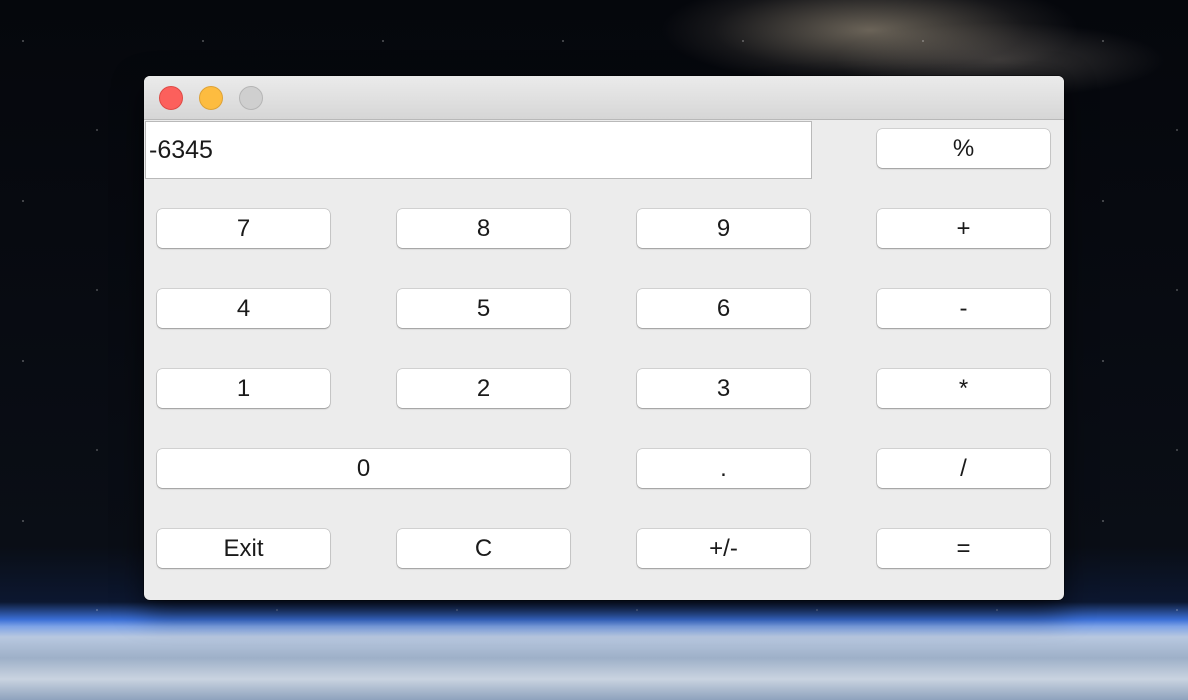 The height and width of the screenshot is (700, 1188). What do you see at coordinates (363, 468) in the screenshot?
I see `digit-0-button: 0` at bounding box center [363, 468].